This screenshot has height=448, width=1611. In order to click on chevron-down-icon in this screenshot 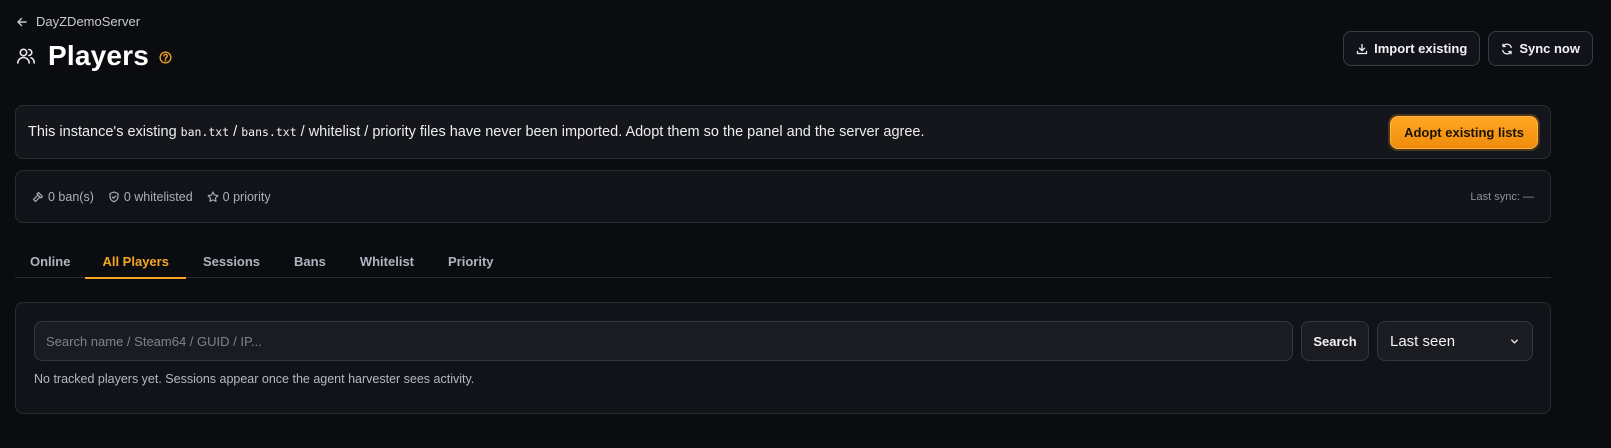, I will do `click(1514, 341)`.